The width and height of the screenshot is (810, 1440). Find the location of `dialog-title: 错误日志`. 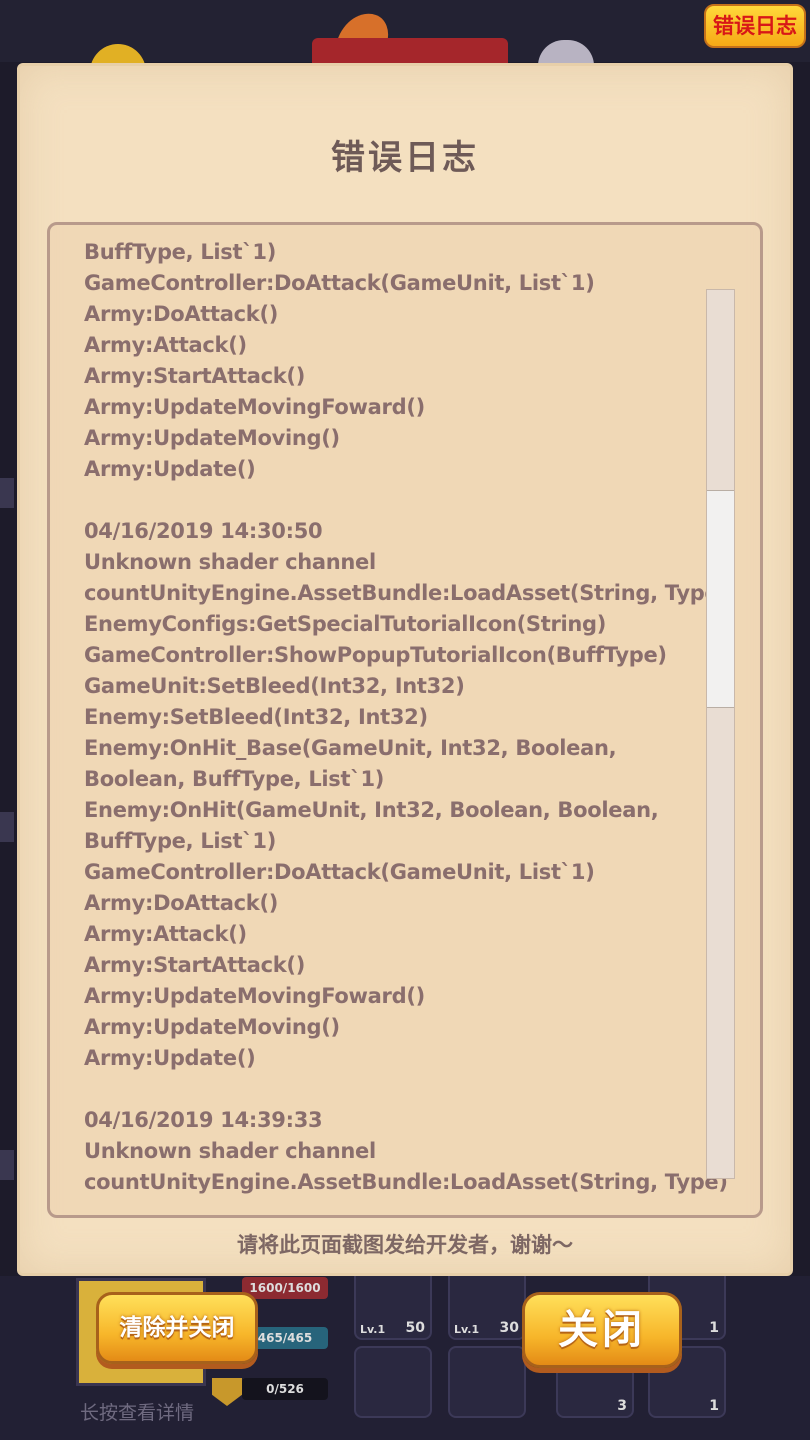

dialog-title: 错误日志 is located at coordinates (405, 158).